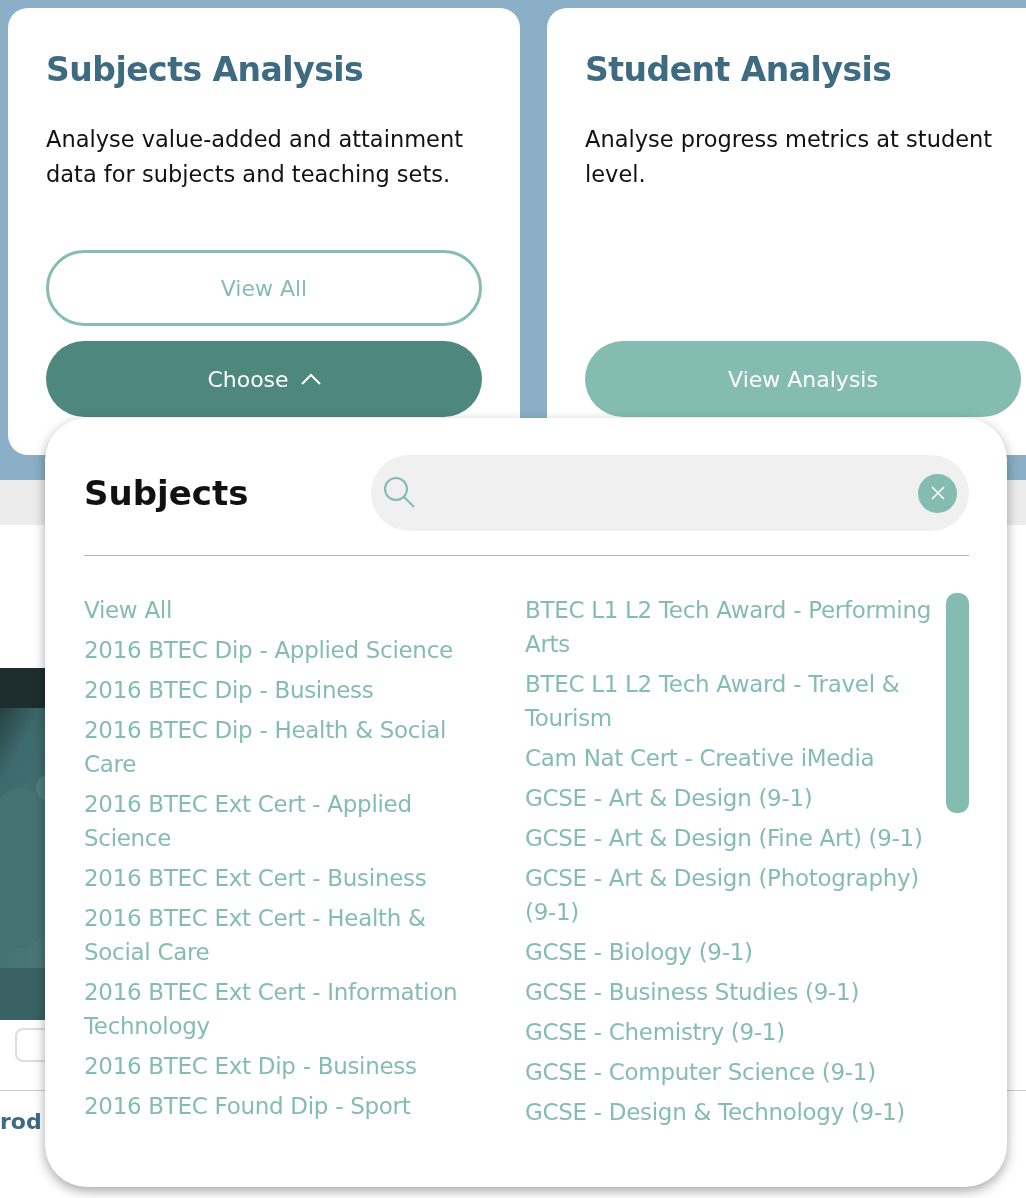 The image size is (1026, 1198). I want to click on subject-link: 2016 BTEC Dip - Health & Social Care, so click(281, 747).